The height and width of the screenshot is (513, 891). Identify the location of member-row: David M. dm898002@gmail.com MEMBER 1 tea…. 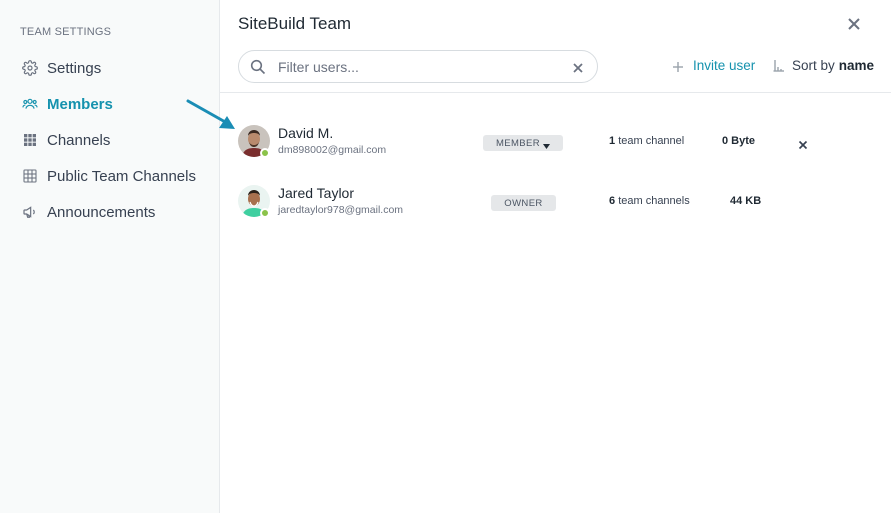
(558, 145).